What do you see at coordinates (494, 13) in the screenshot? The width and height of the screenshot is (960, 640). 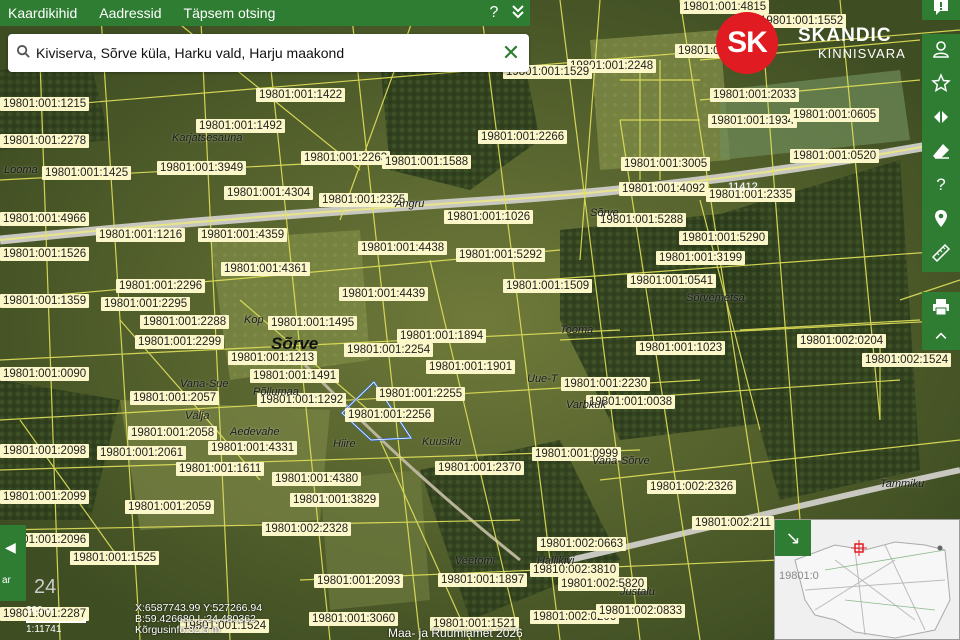 I see `question-icon: ?` at bounding box center [494, 13].